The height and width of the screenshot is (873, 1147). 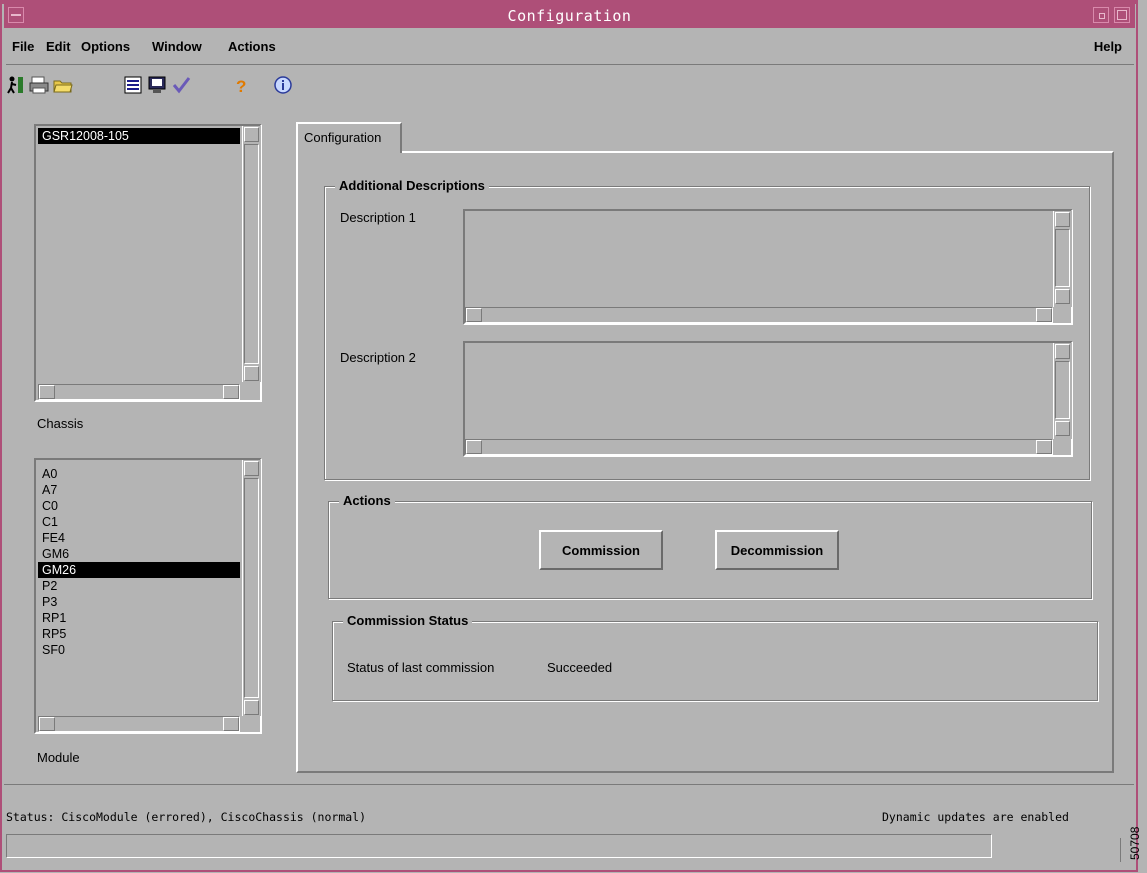 What do you see at coordinates (768, 267) in the screenshot?
I see `description-1-field` at bounding box center [768, 267].